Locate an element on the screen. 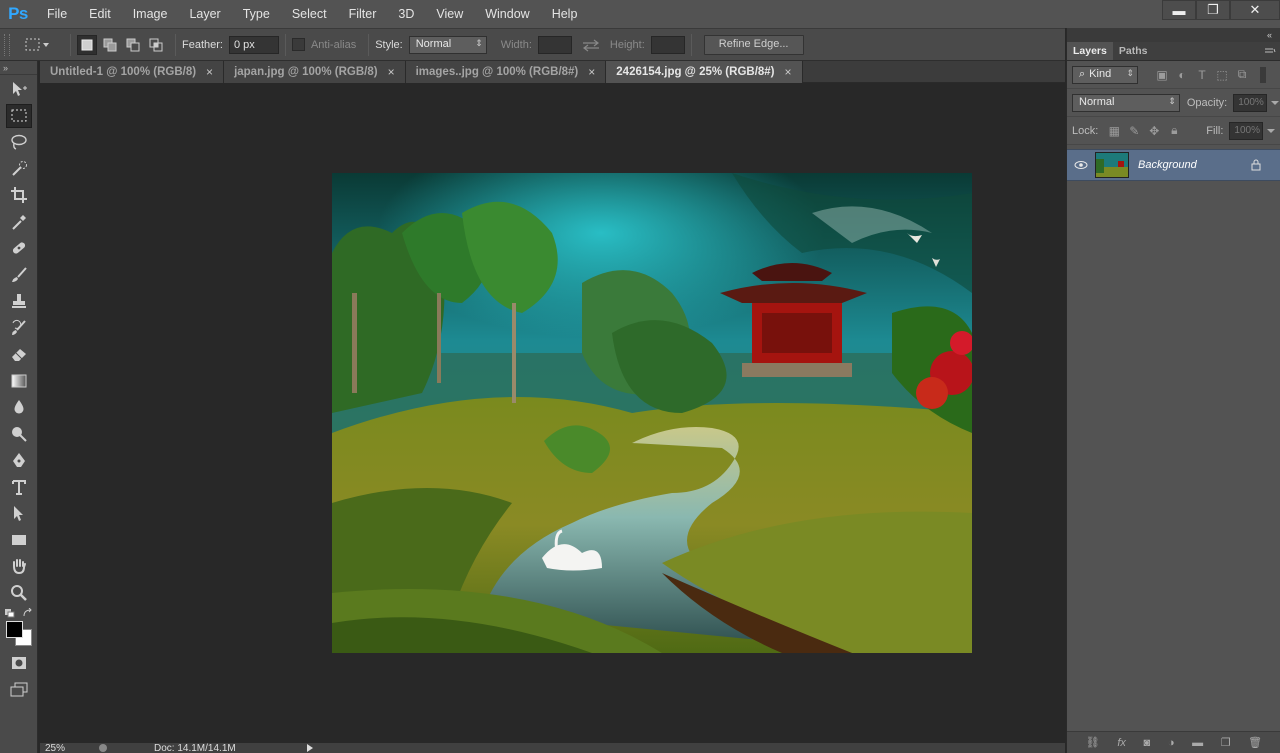  menu-filter: Filter is located at coordinates (363, 14).